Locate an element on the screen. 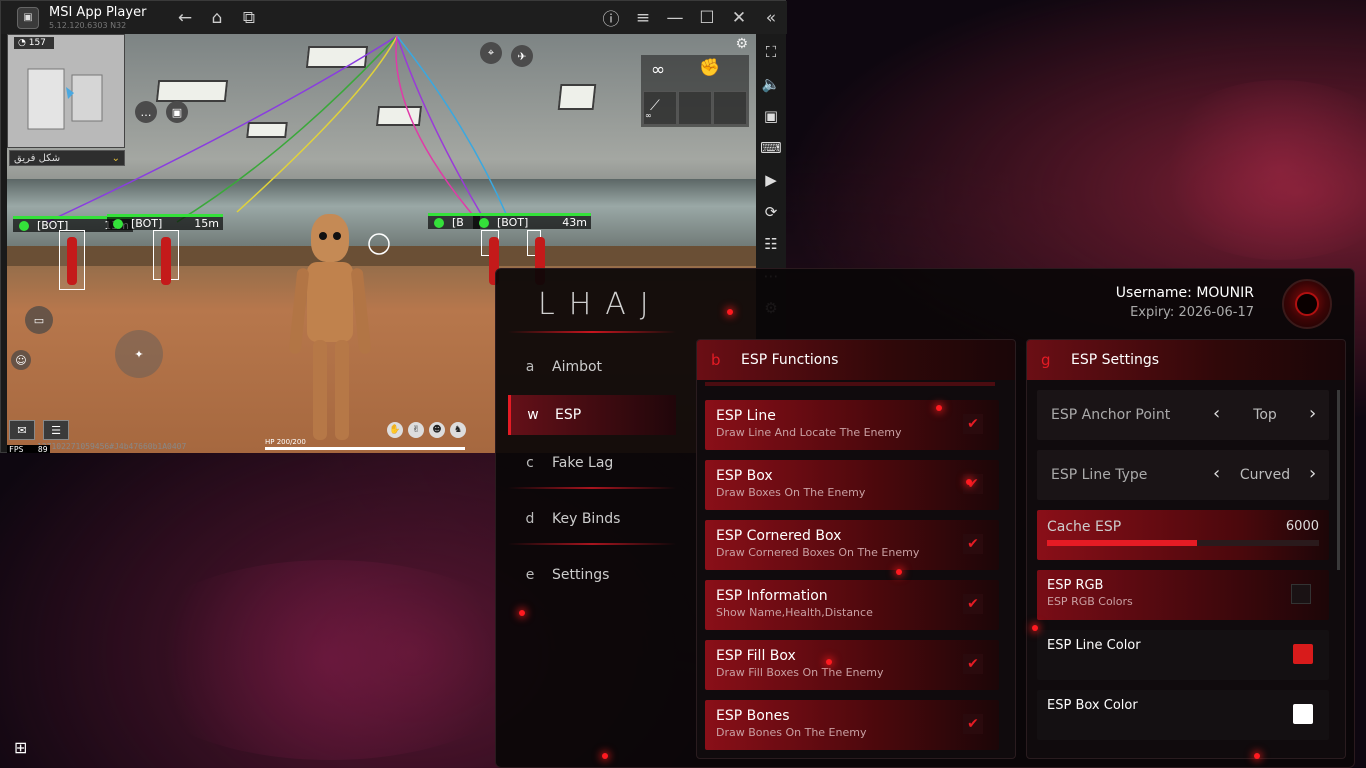  slider-track is located at coordinates (1183, 543).